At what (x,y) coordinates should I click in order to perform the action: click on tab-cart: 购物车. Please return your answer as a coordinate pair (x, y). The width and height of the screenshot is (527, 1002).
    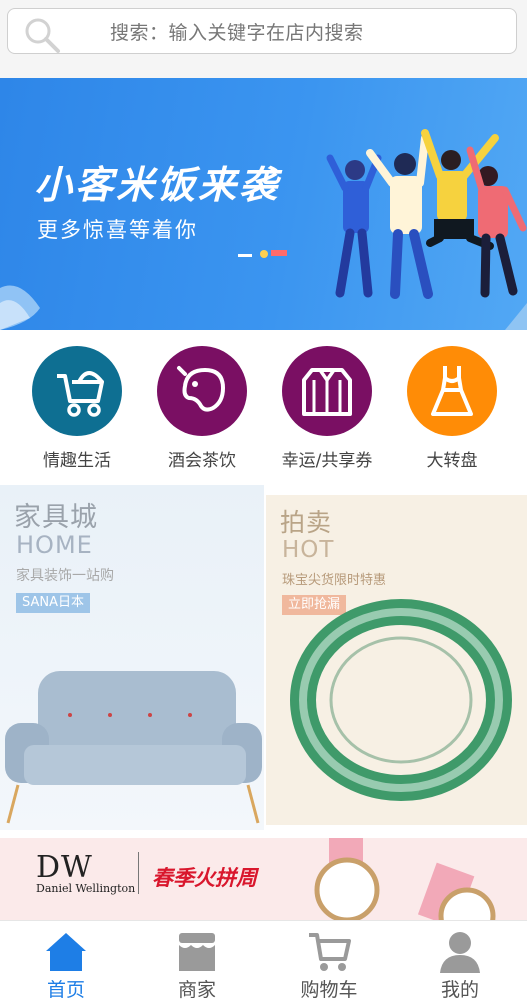
    Looking at the image, I should click on (329, 965).